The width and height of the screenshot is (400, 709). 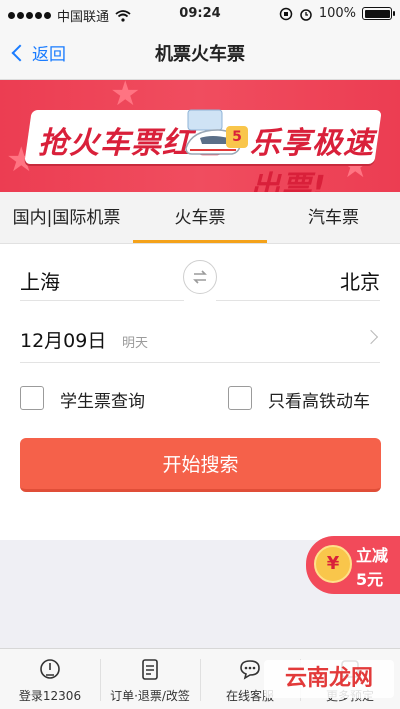 I want to click on login-12306-button: 登录12306, so click(x=50, y=679).